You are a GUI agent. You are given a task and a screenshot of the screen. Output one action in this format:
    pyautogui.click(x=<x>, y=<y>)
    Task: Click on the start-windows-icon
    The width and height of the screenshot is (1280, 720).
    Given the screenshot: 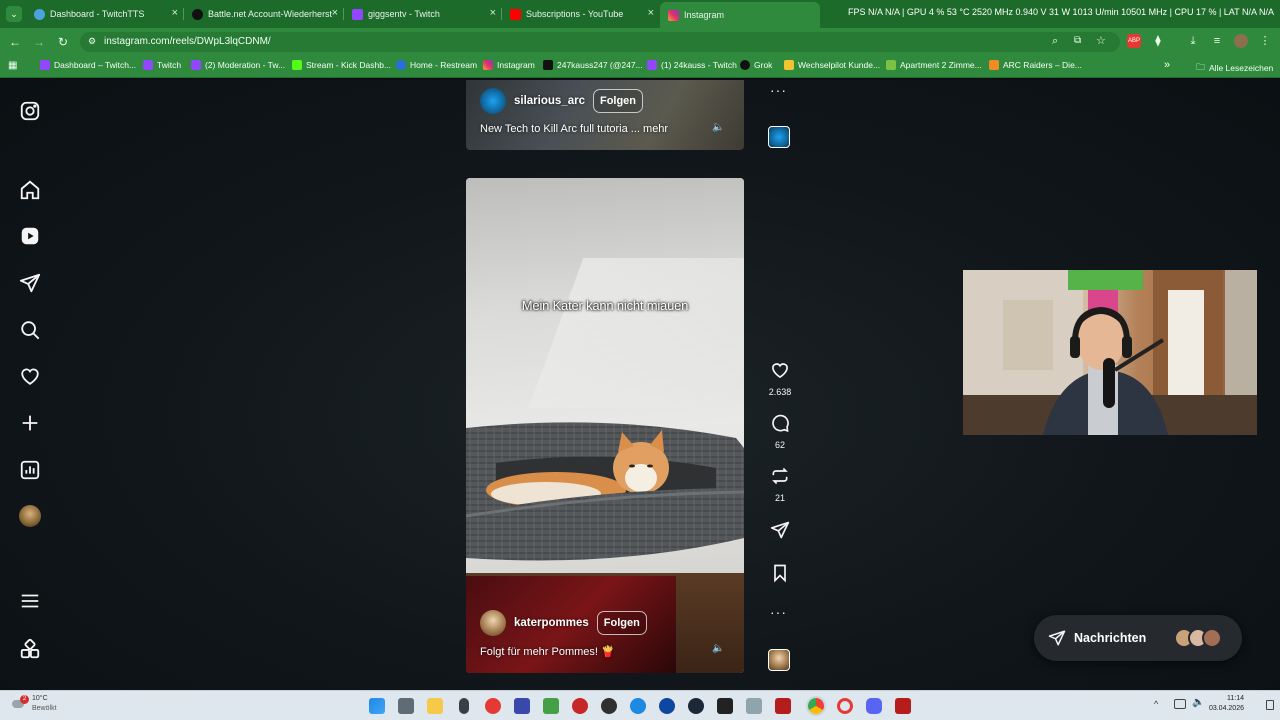 What is the action you would take?
    pyautogui.click(x=377, y=706)
    